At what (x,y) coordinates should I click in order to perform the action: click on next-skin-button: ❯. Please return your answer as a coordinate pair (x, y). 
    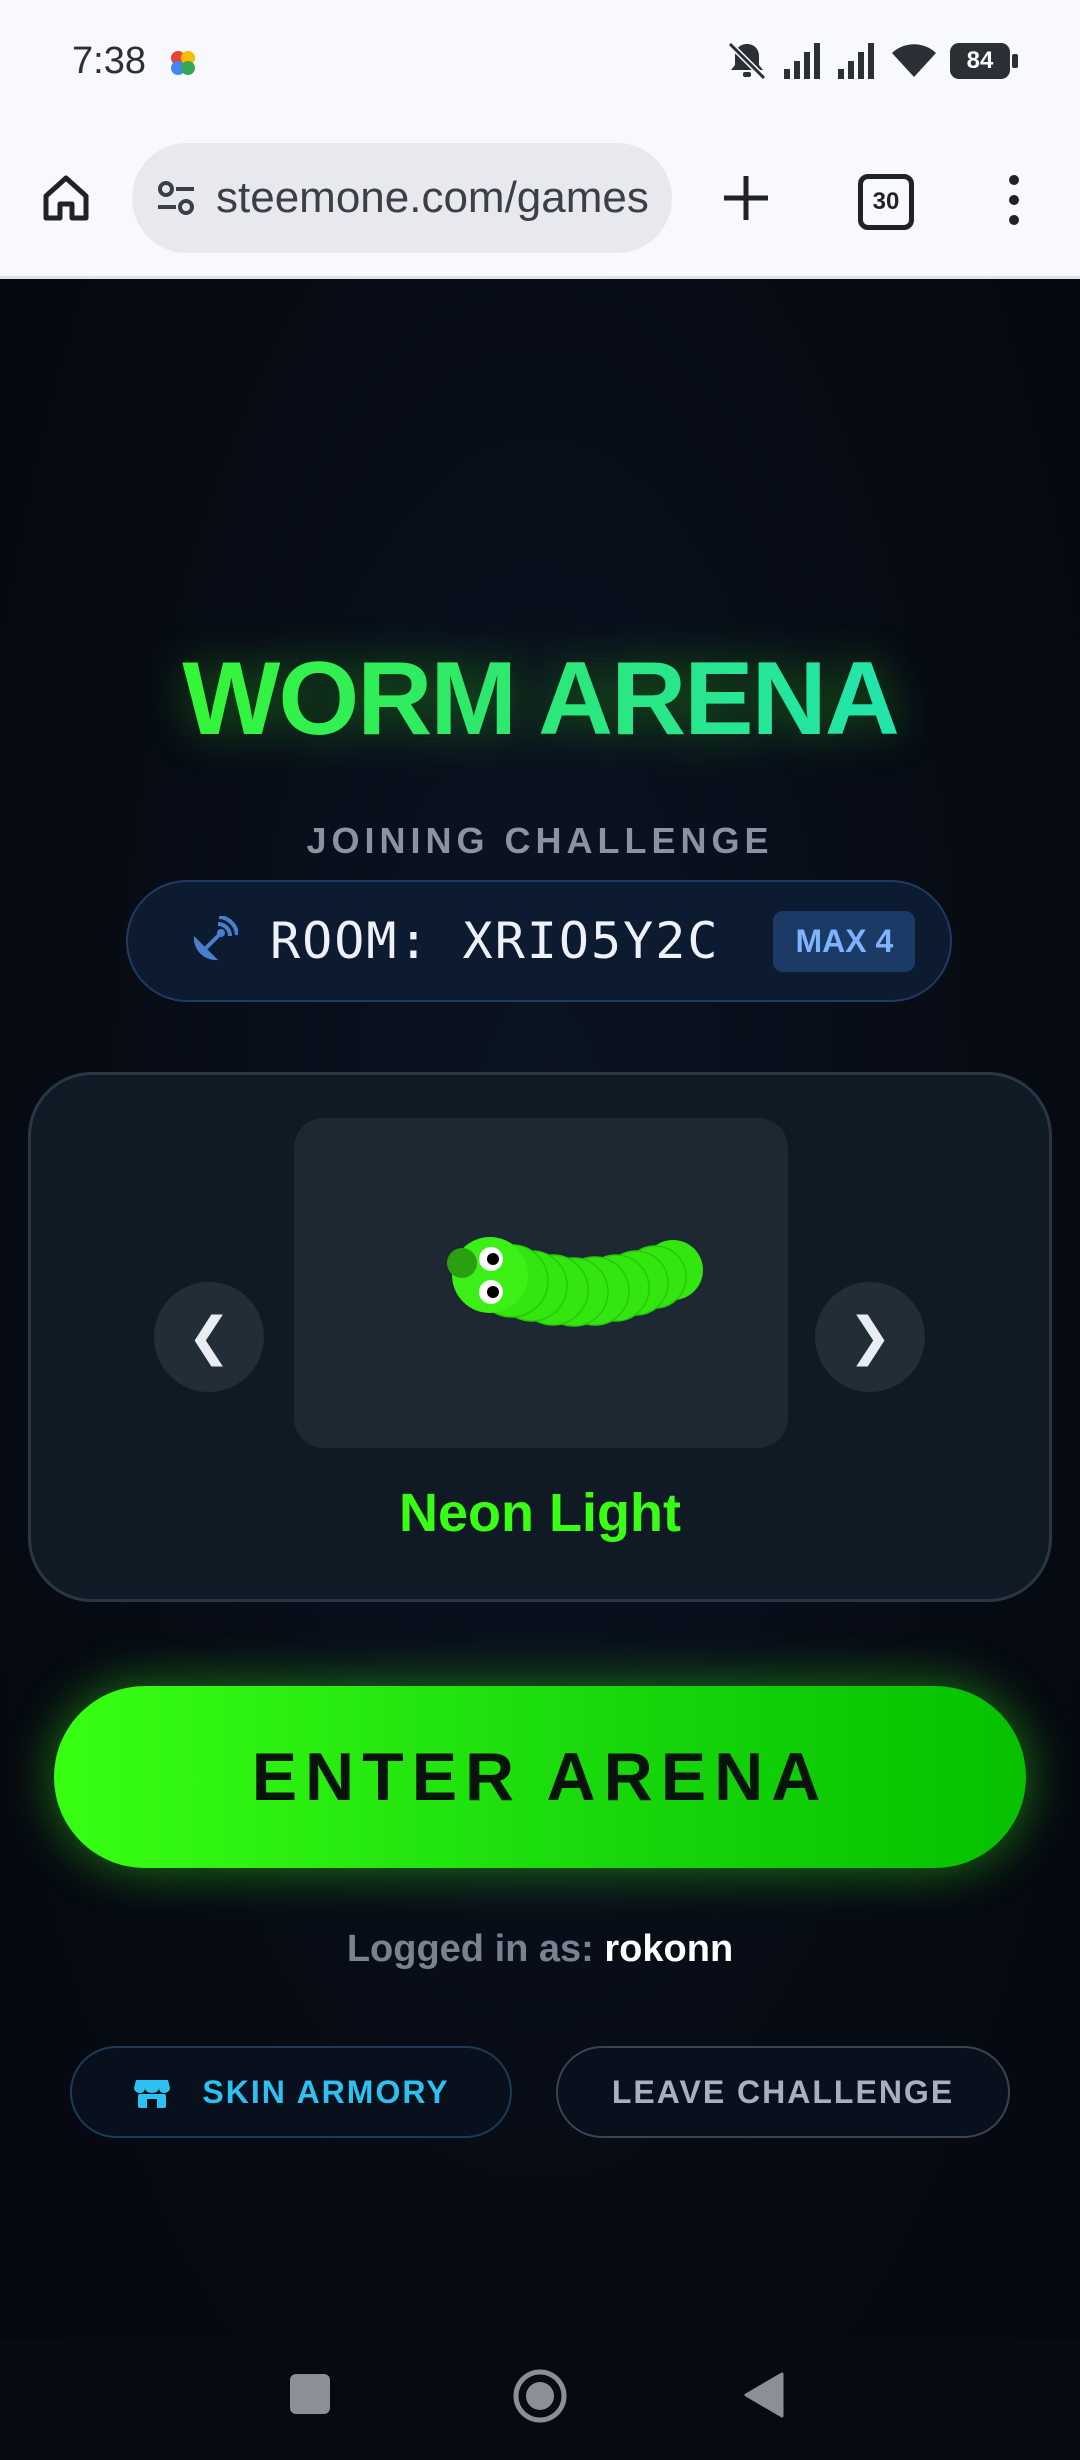
    Looking at the image, I should click on (870, 1337).